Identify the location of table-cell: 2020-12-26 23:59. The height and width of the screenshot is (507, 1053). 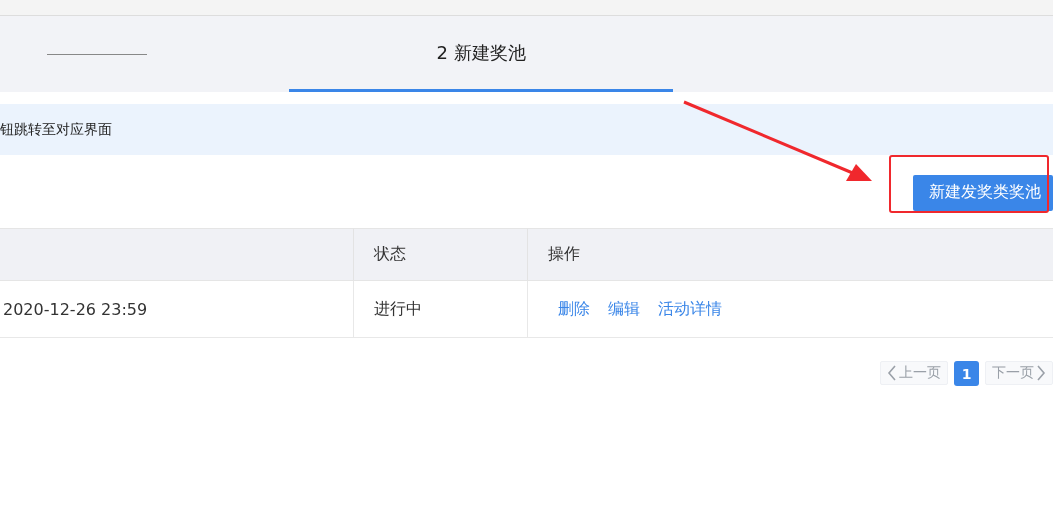
(75, 309).